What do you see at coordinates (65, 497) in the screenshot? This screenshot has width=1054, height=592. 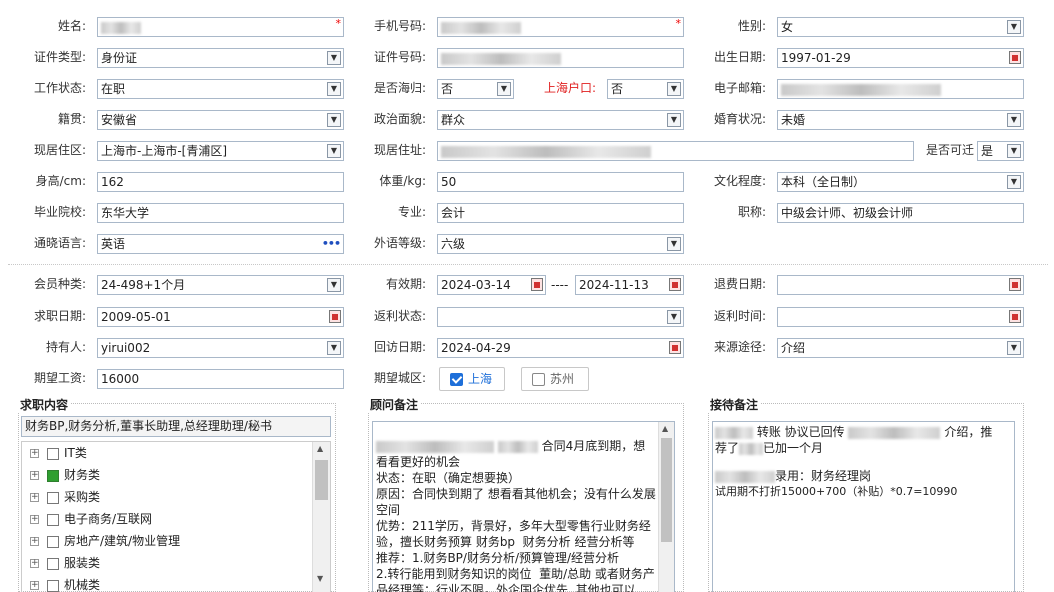 I see `tree-item-purchasing: + 采购类` at bounding box center [65, 497].